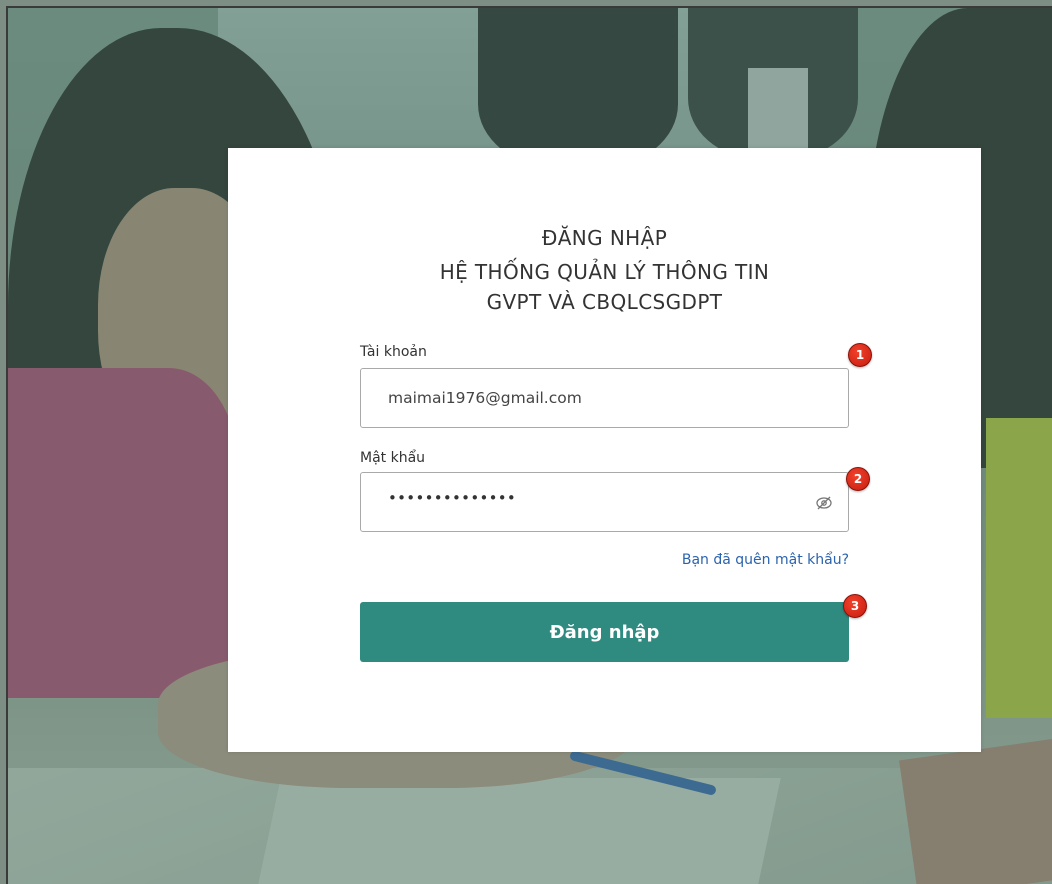 The height and width of the screenshot is (884, 1052). Describe the element at coordinates (604, 632) in the screenshot. I see `login-button: Đăng nhập` at that location.